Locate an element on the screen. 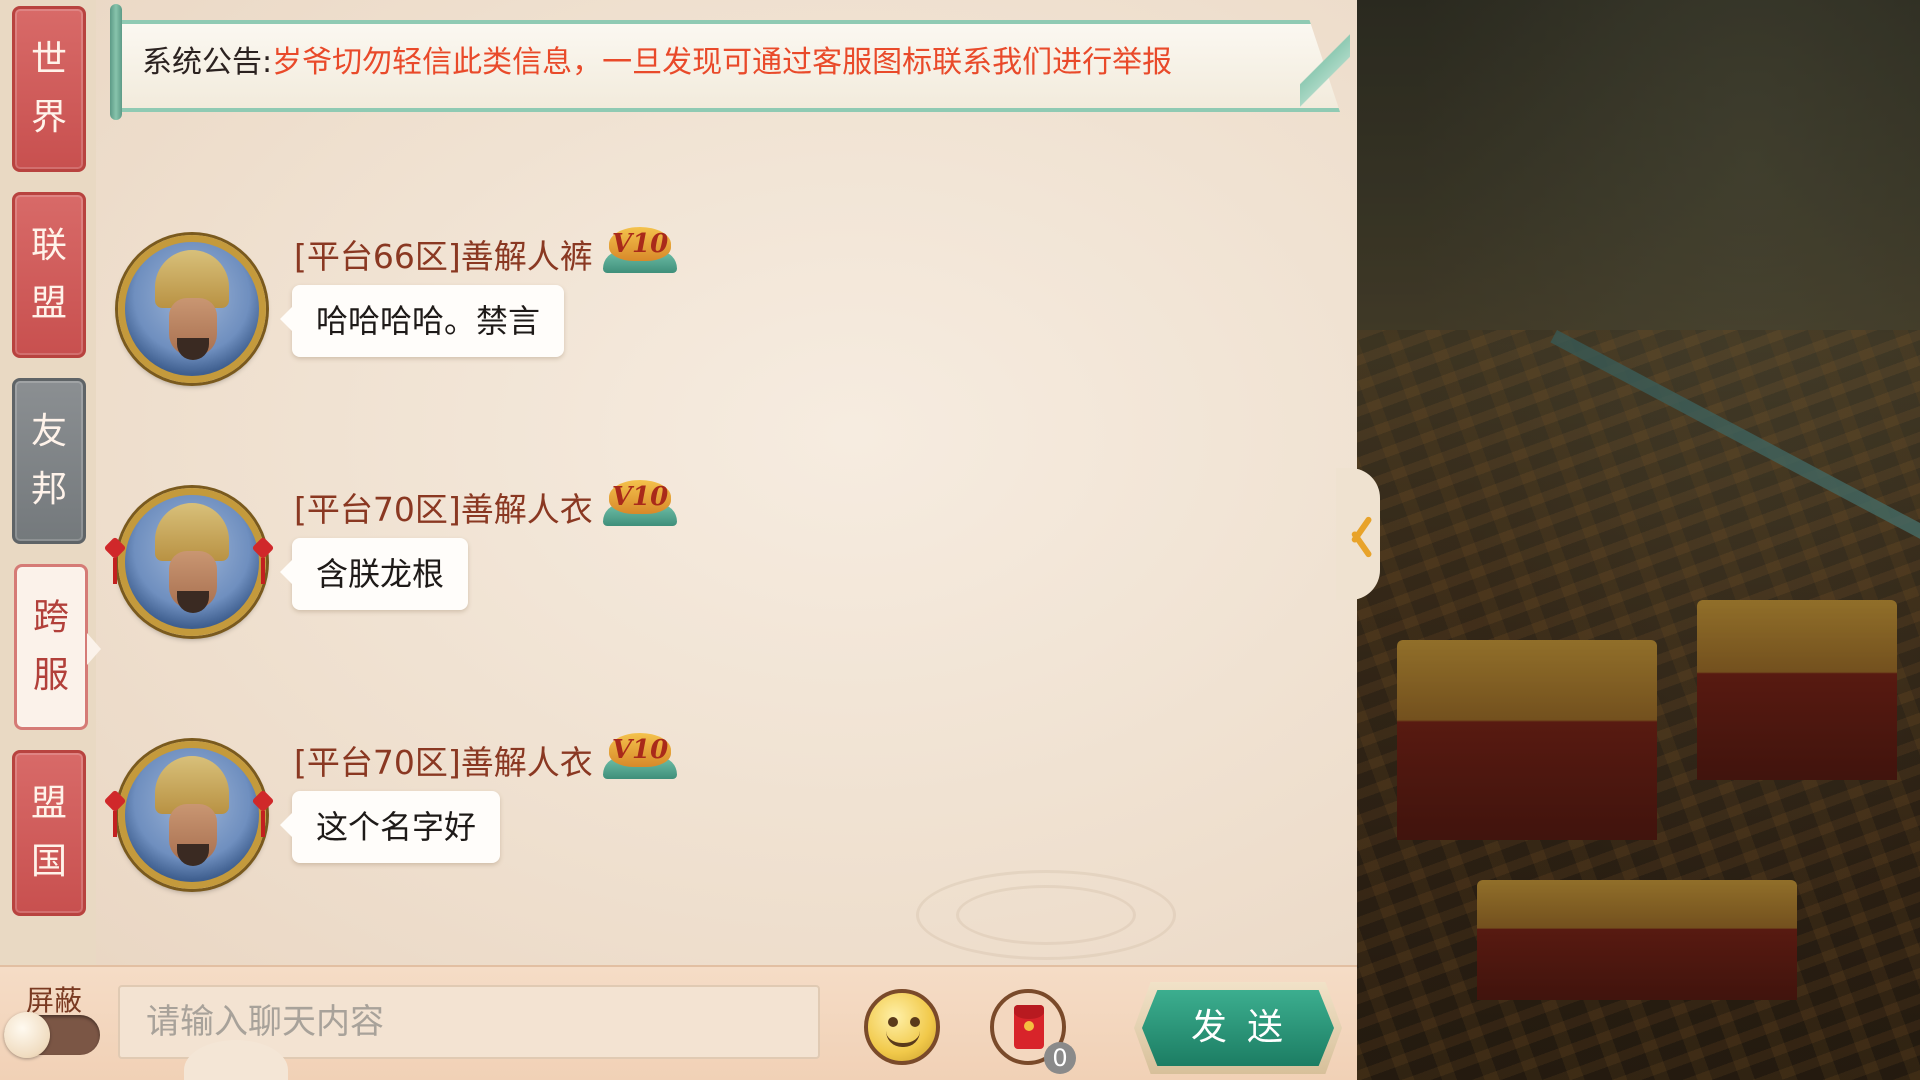 This screenshot has height=1080, width=1920. tab-label-char: 界 is located at coordinates (48, 117).